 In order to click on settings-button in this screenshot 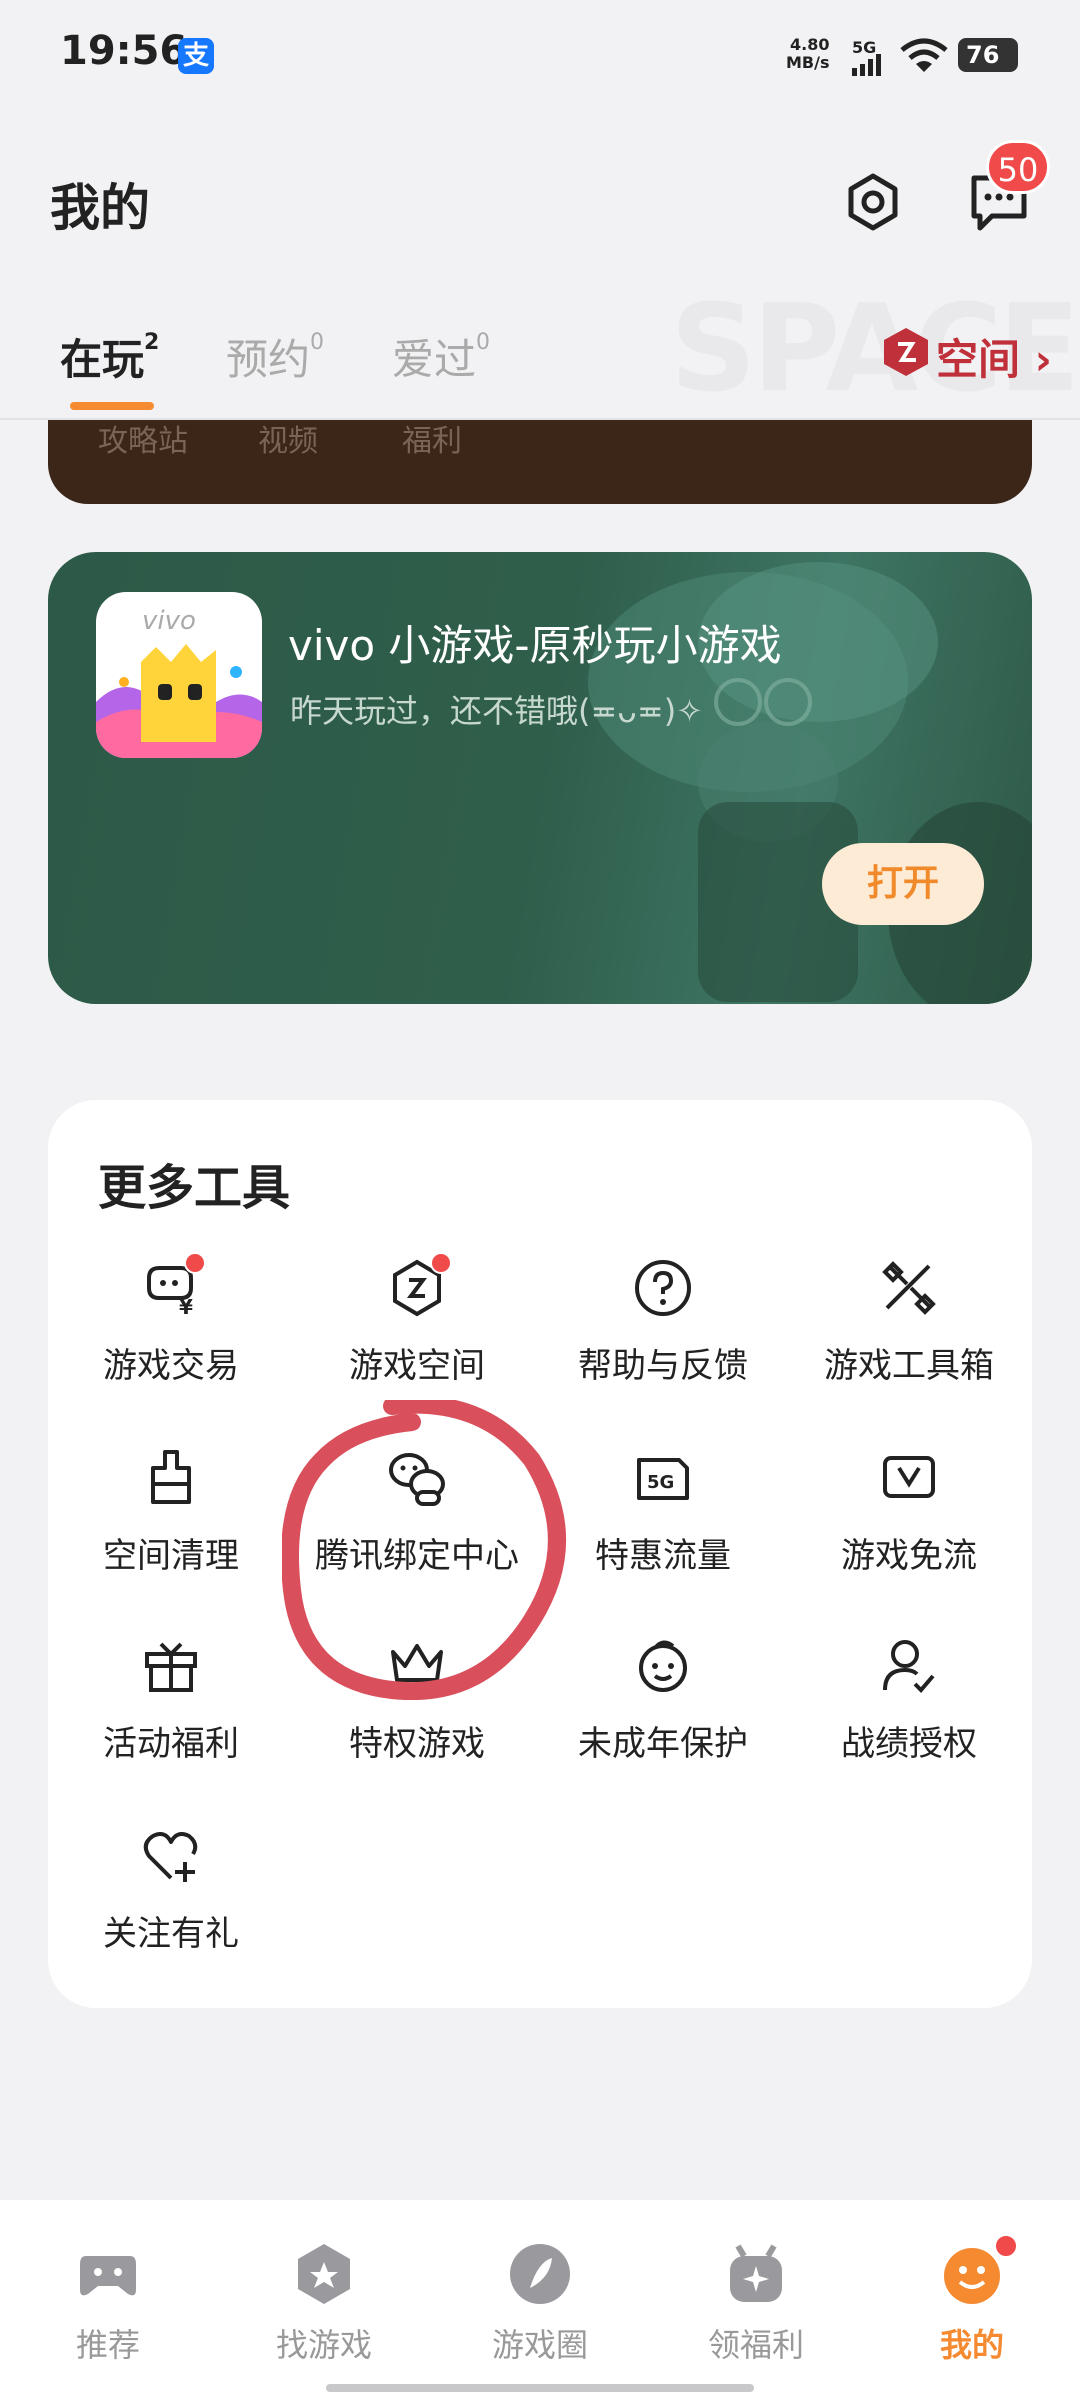, I will do `click(873, 202)`.